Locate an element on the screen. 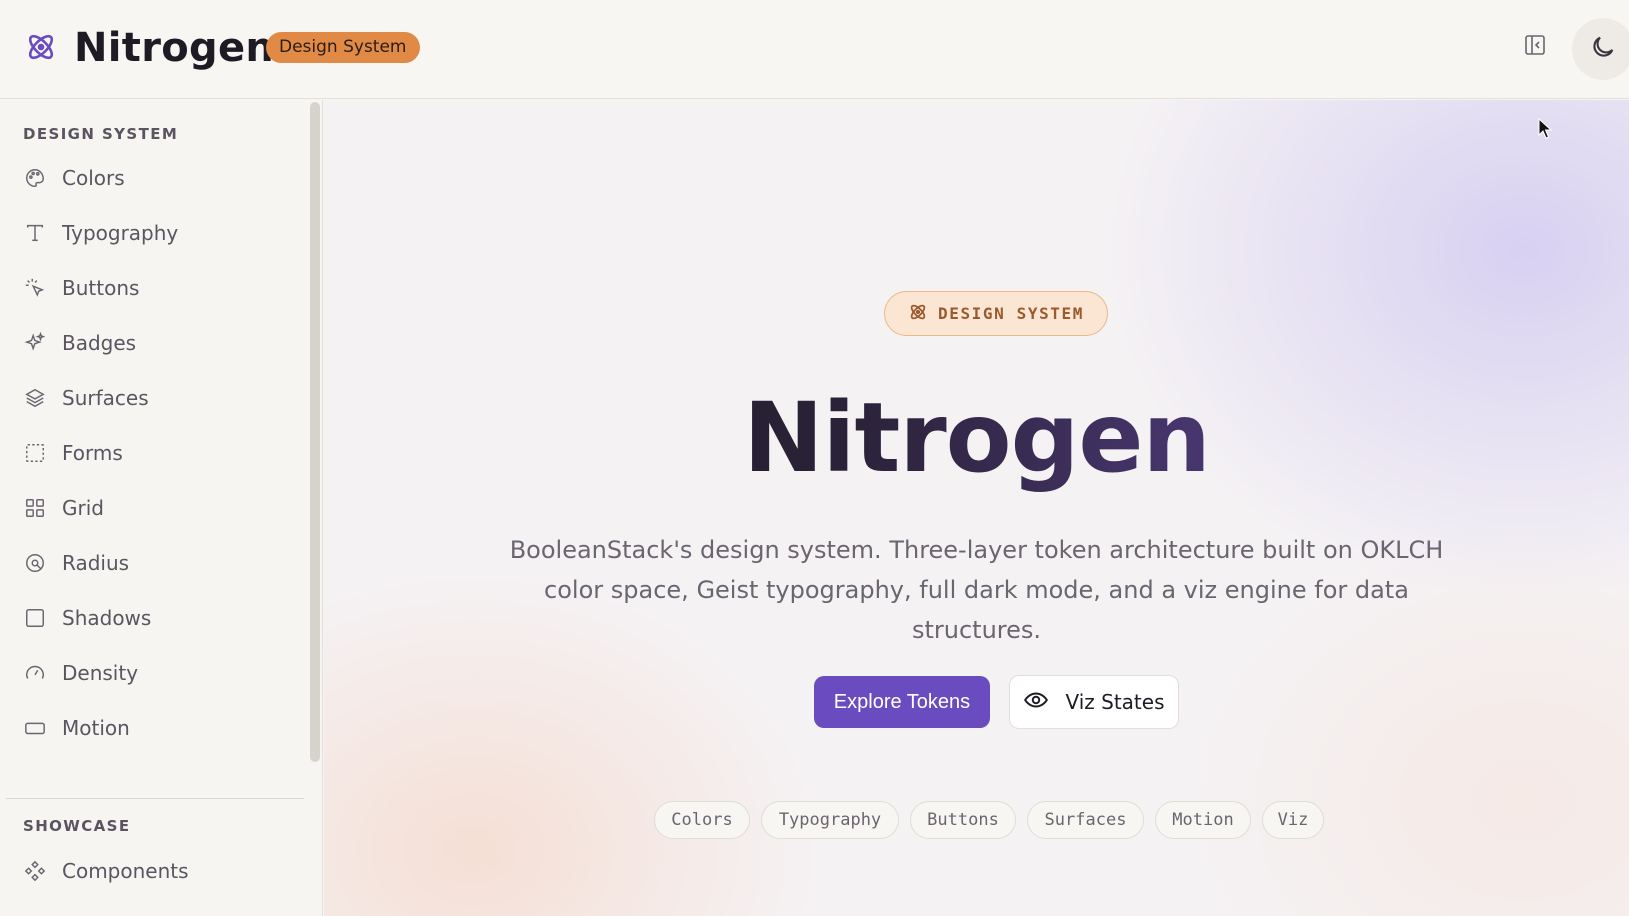 The width and height of the screenshot is (1629, 916). sidebar-item-buttons: Buttons is located at coordinates (162, 288).